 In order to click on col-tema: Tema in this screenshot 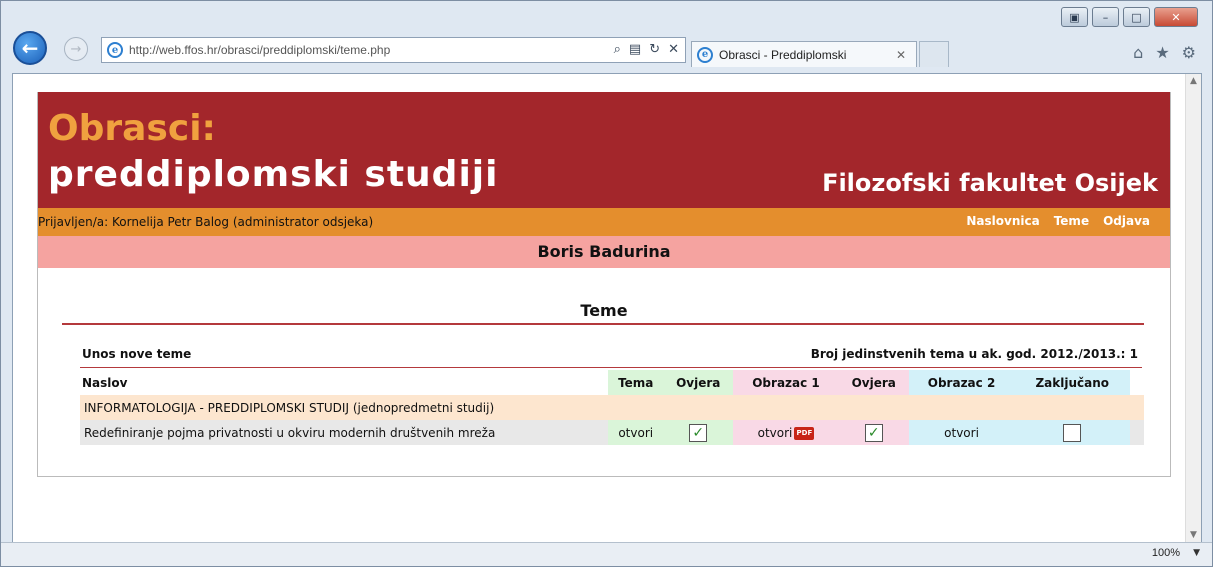, I will do `click(636, 382)`.